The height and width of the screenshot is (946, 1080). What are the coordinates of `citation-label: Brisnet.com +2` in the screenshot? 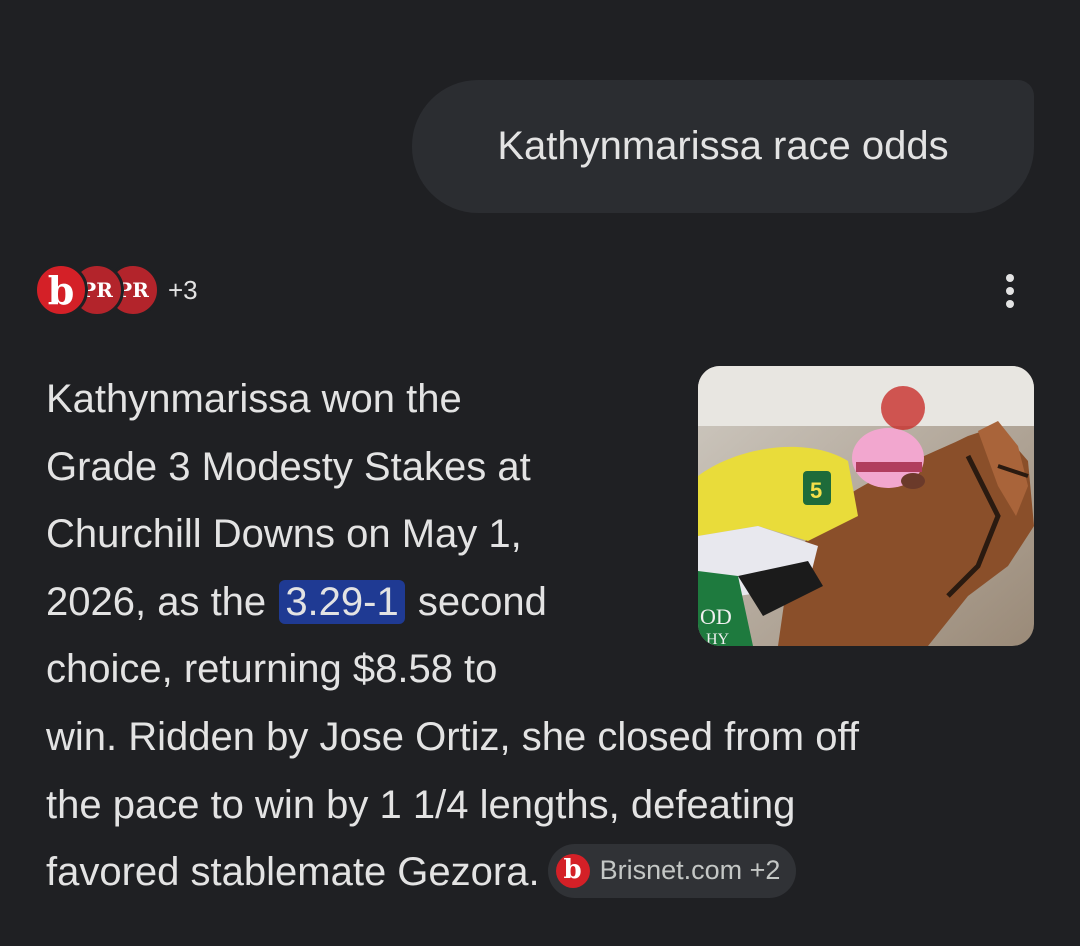 It's located at (690, 869).